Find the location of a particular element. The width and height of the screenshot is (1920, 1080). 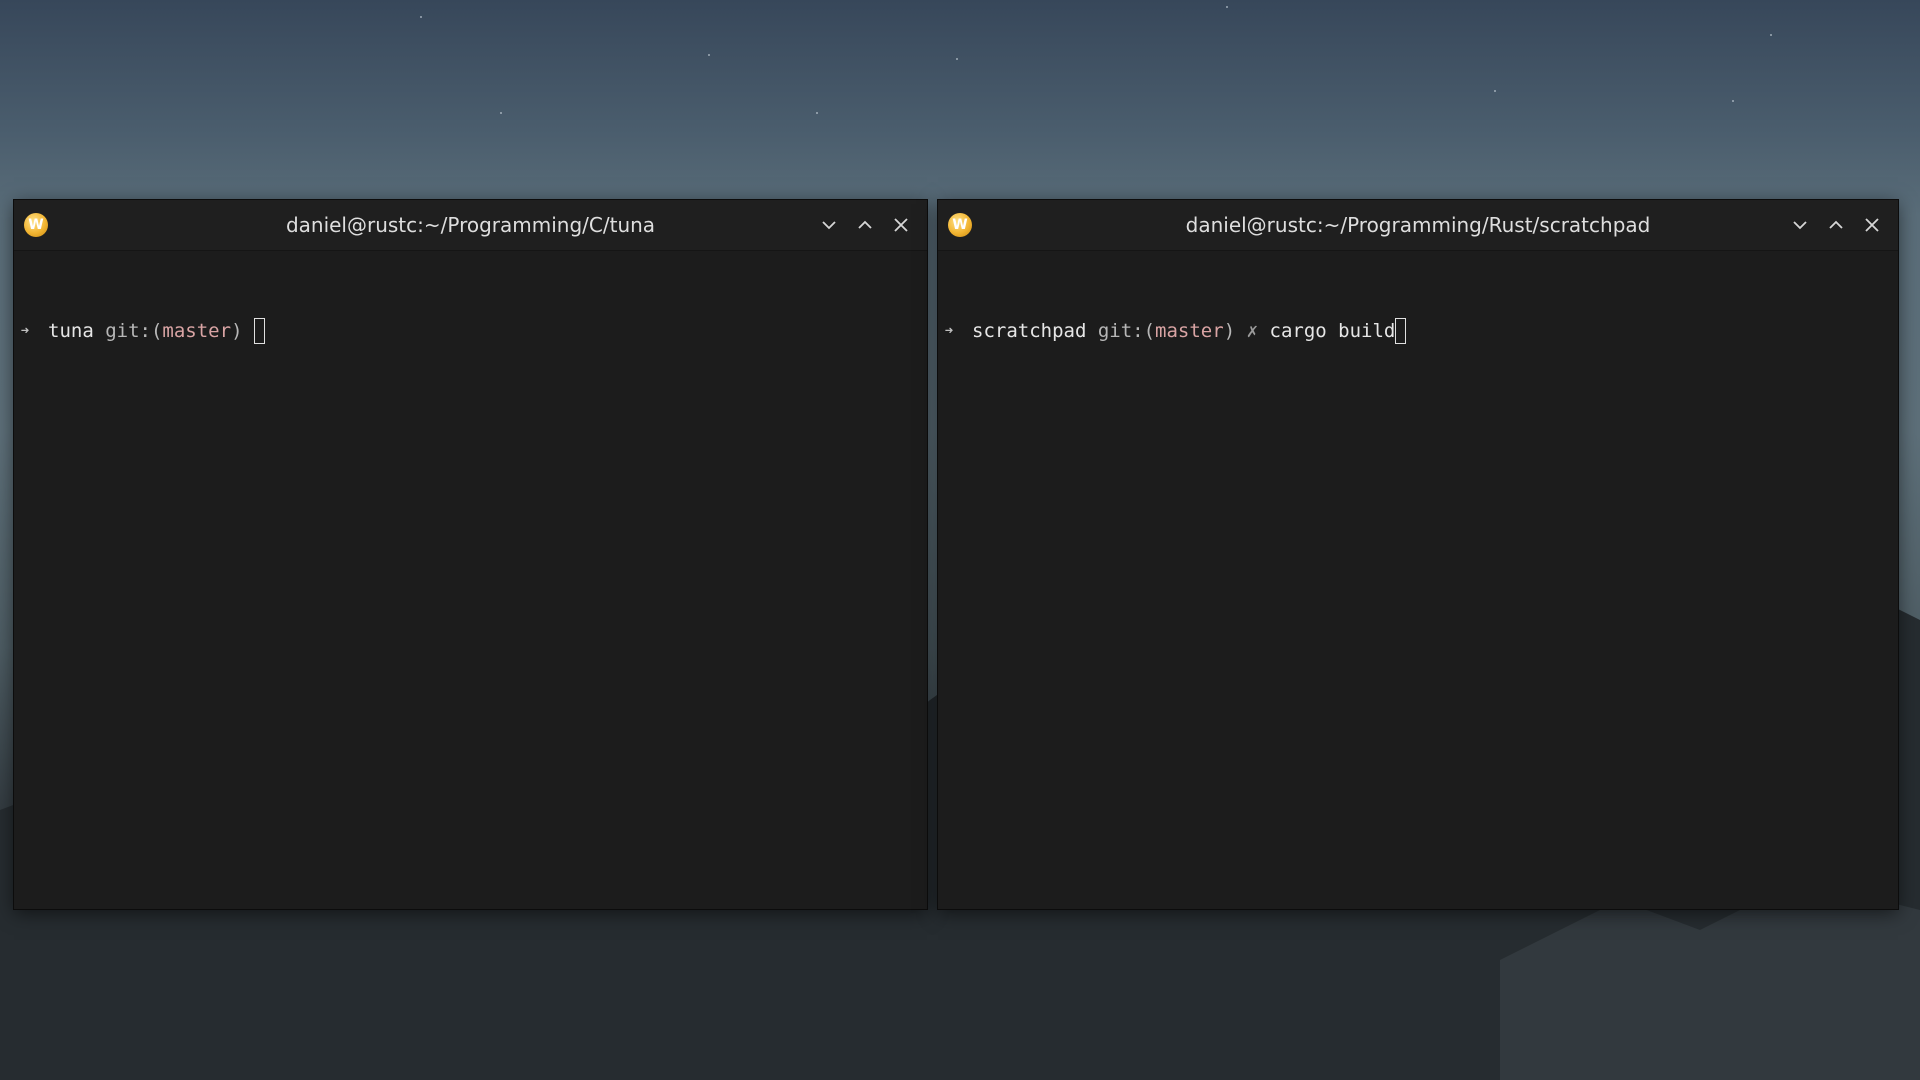

terminal-content: ➜ scratchpad git:(master) ✗ cargo build is located at coordinates (1418, 326).